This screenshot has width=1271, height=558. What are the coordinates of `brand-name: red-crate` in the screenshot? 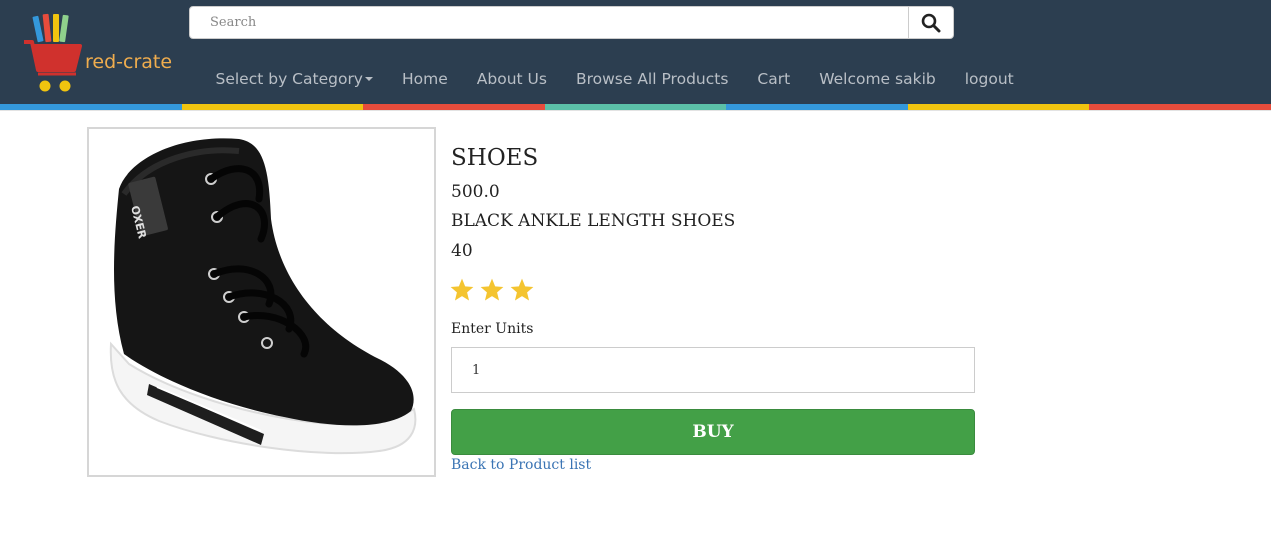 It's located at (129, 62).